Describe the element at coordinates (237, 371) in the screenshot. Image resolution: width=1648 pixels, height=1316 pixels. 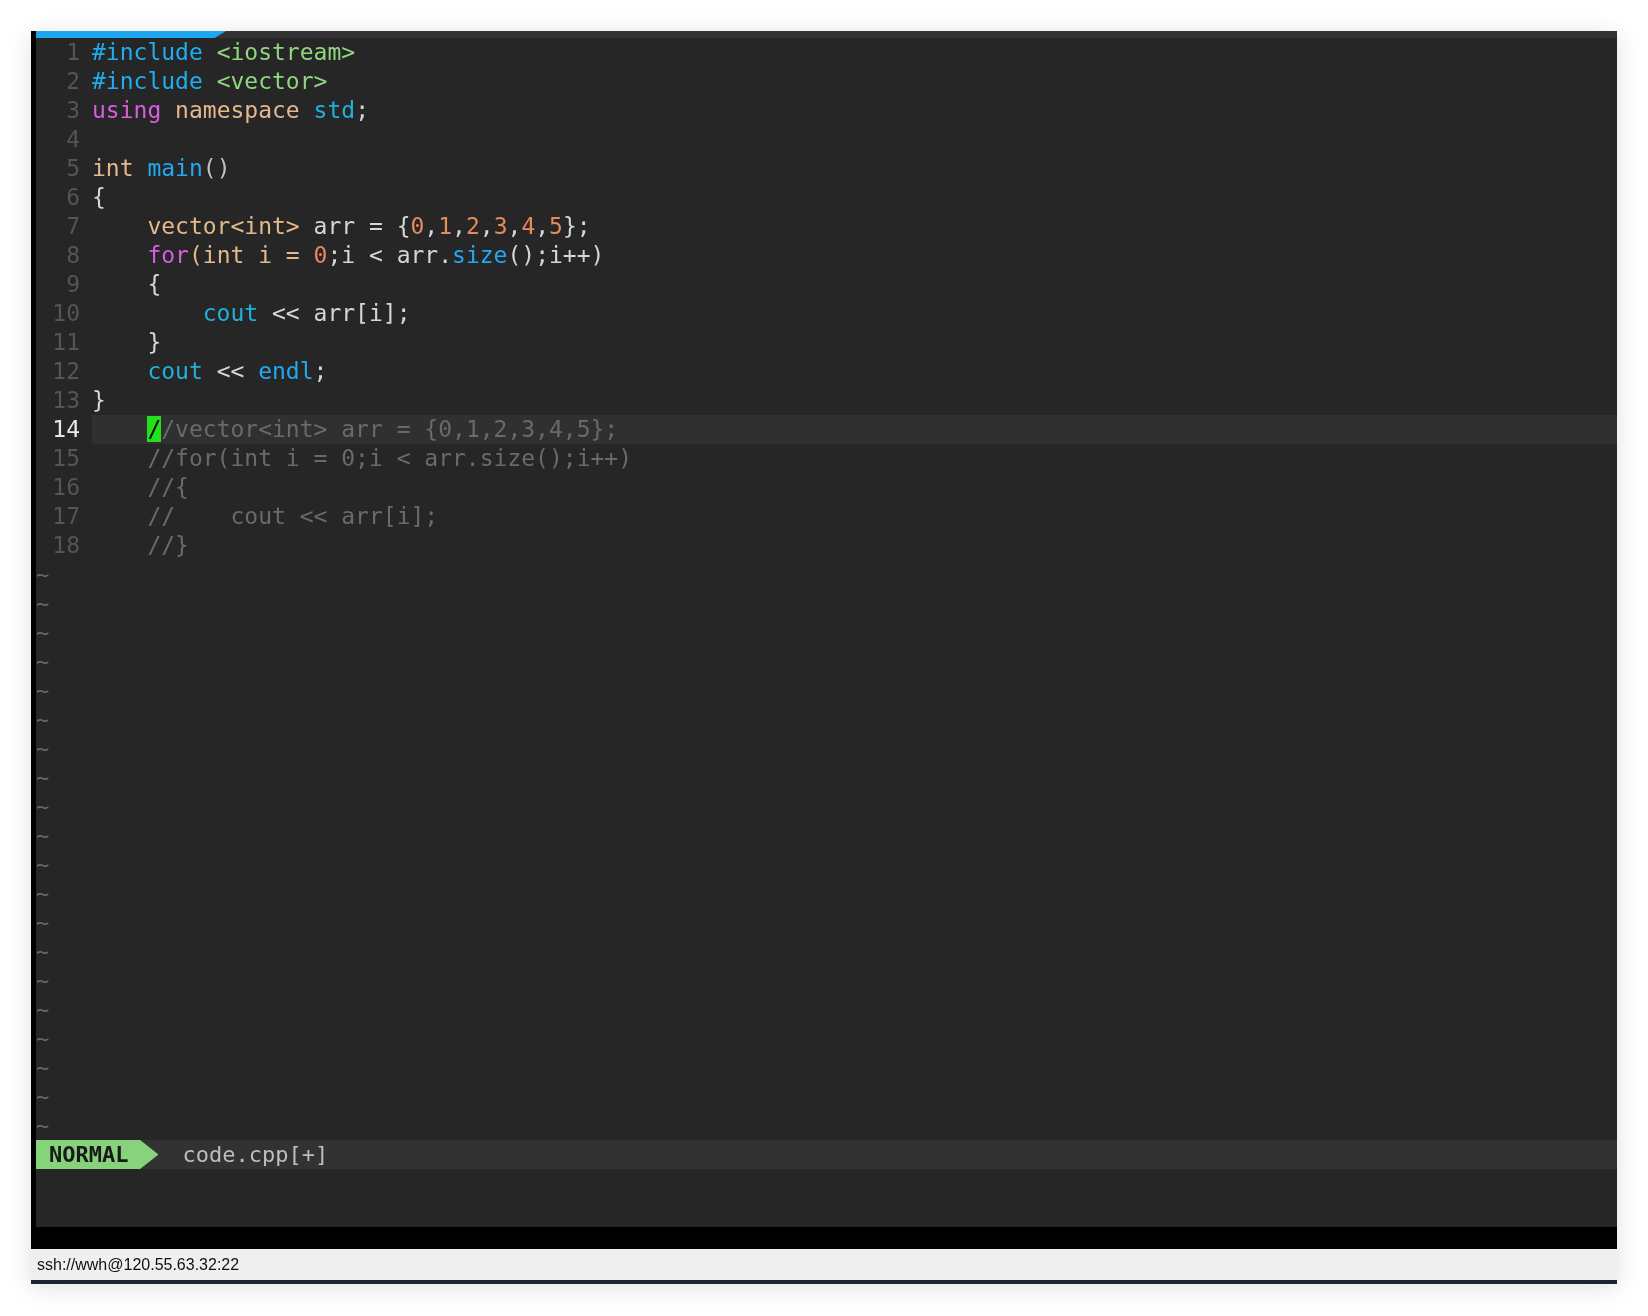
I see `code-line: cout << endl;` at that location.